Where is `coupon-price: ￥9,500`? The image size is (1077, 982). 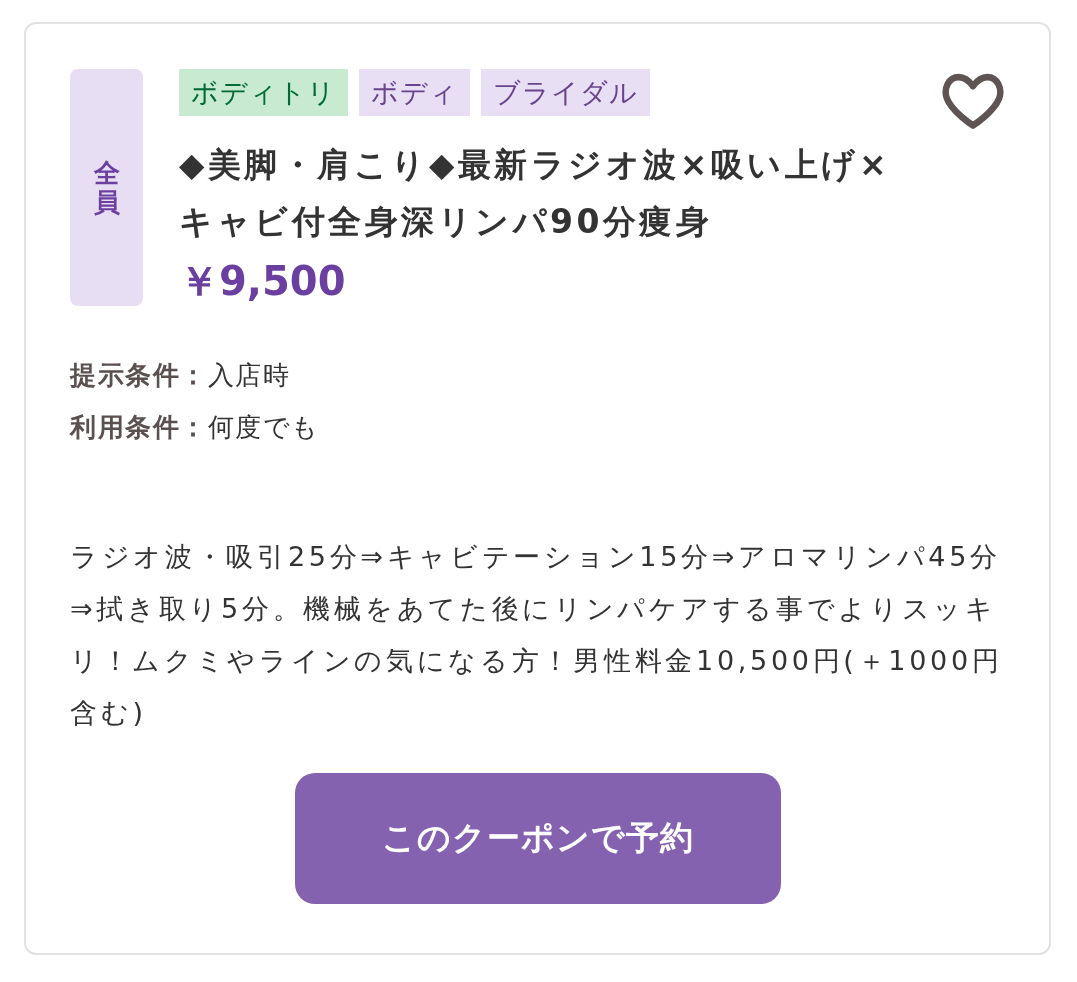
coupon-price: ￥9,500 is located at coordinates (263, 281).